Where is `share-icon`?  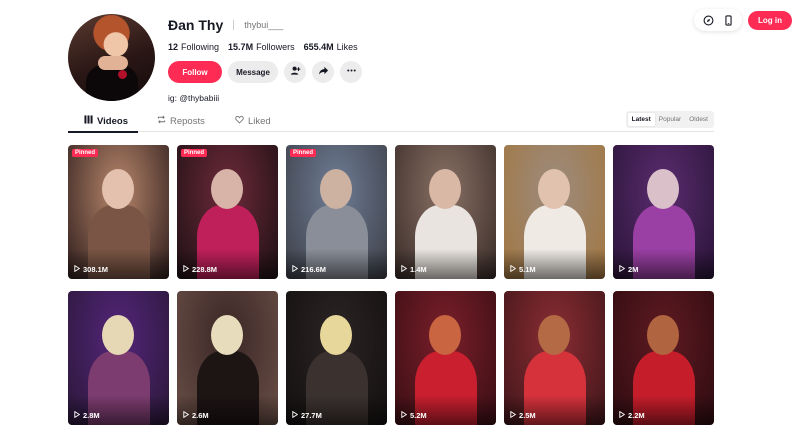
share-icon is located at coordinates (323, 72).